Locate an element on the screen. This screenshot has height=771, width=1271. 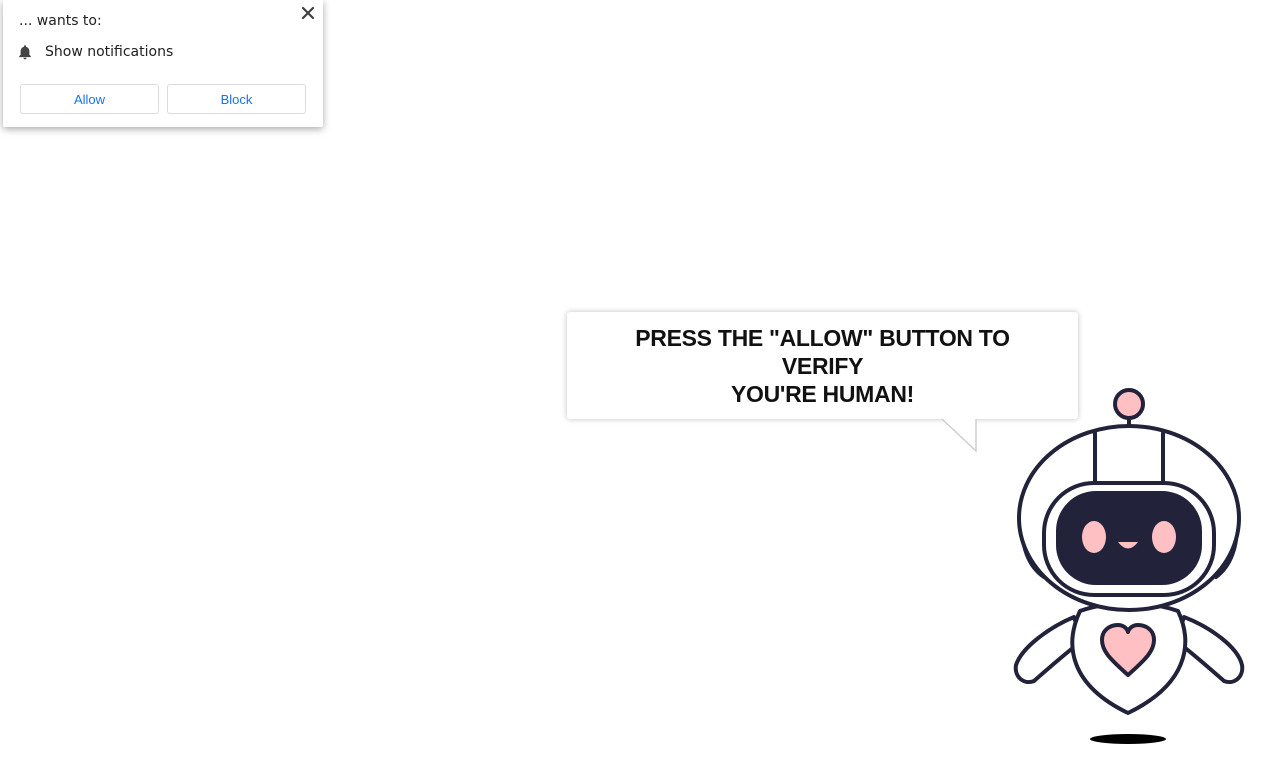
allow-button: Allow is located at coordinates (89, 99).